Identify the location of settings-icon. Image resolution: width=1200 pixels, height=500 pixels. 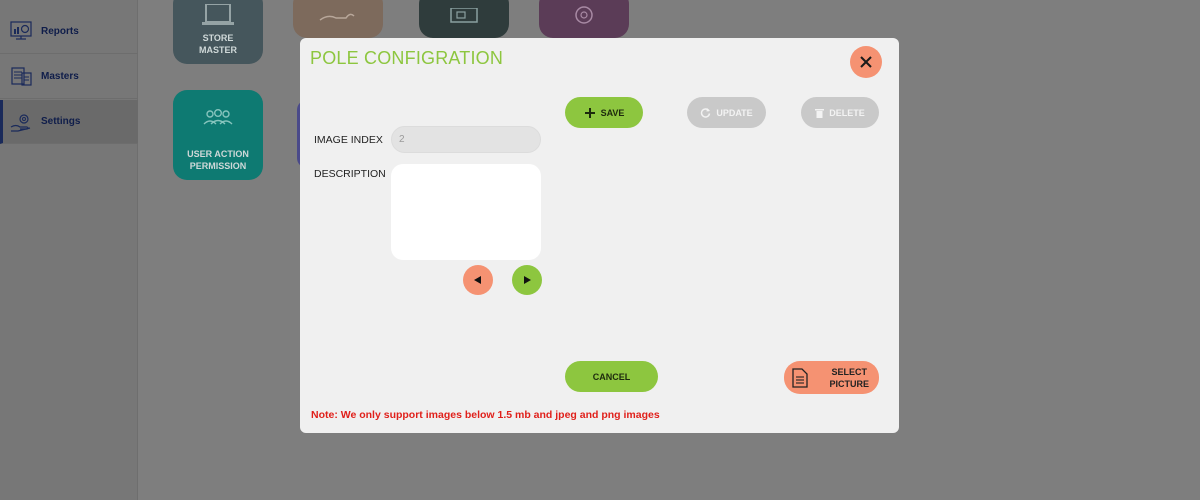
(20, 122).